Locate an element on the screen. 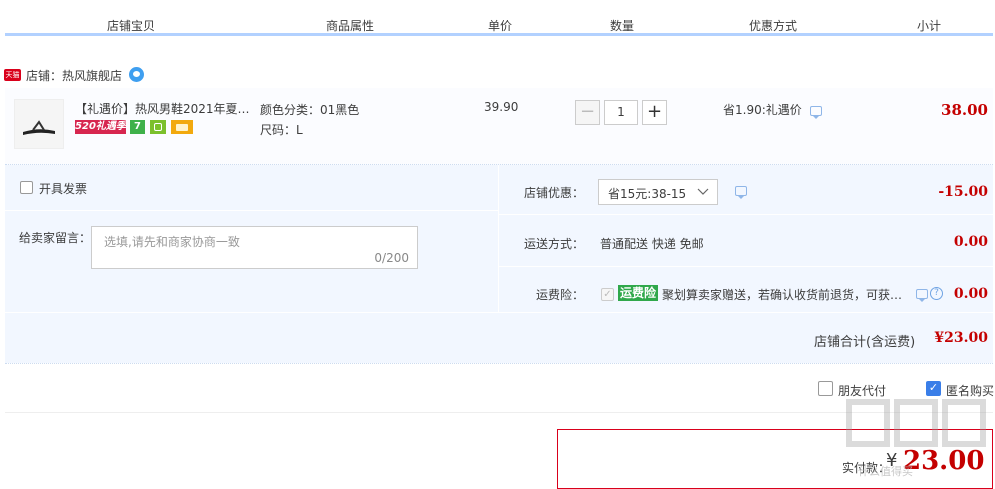  panel-bottom-border is located at coordinates (499, 363).